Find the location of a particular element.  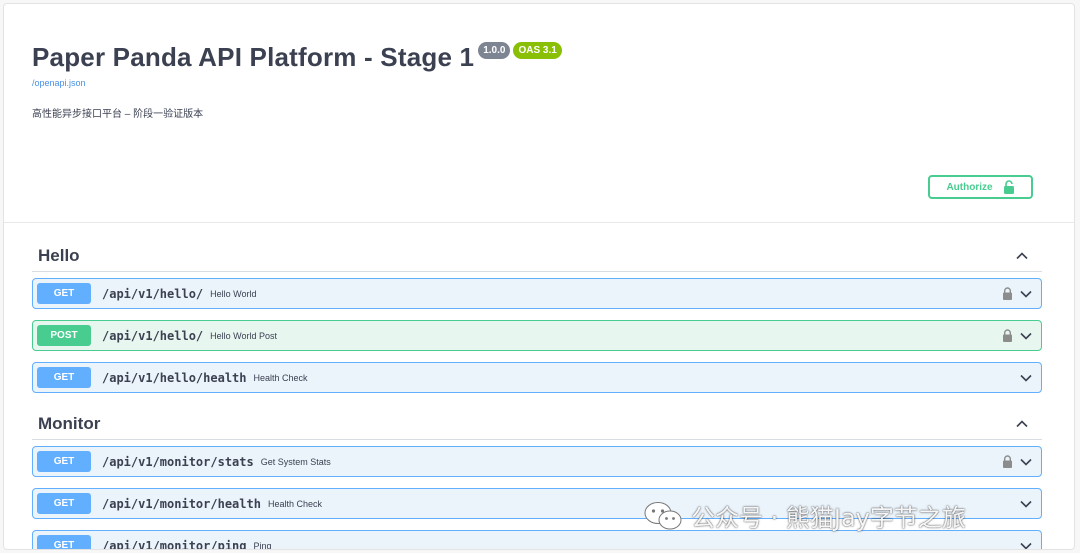

oas-badge: OAS 3.1 is located at coordinates (537, 50).